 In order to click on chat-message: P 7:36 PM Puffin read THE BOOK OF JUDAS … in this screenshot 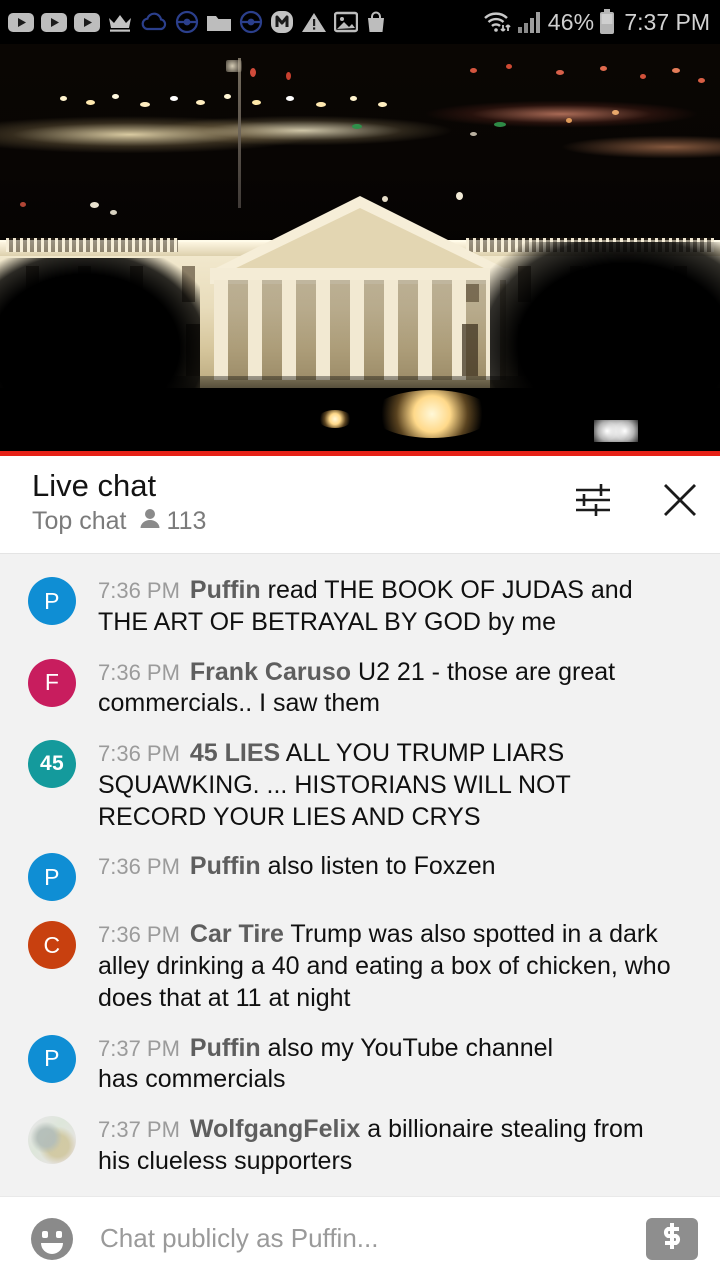, I will do `click(360, 607)`.